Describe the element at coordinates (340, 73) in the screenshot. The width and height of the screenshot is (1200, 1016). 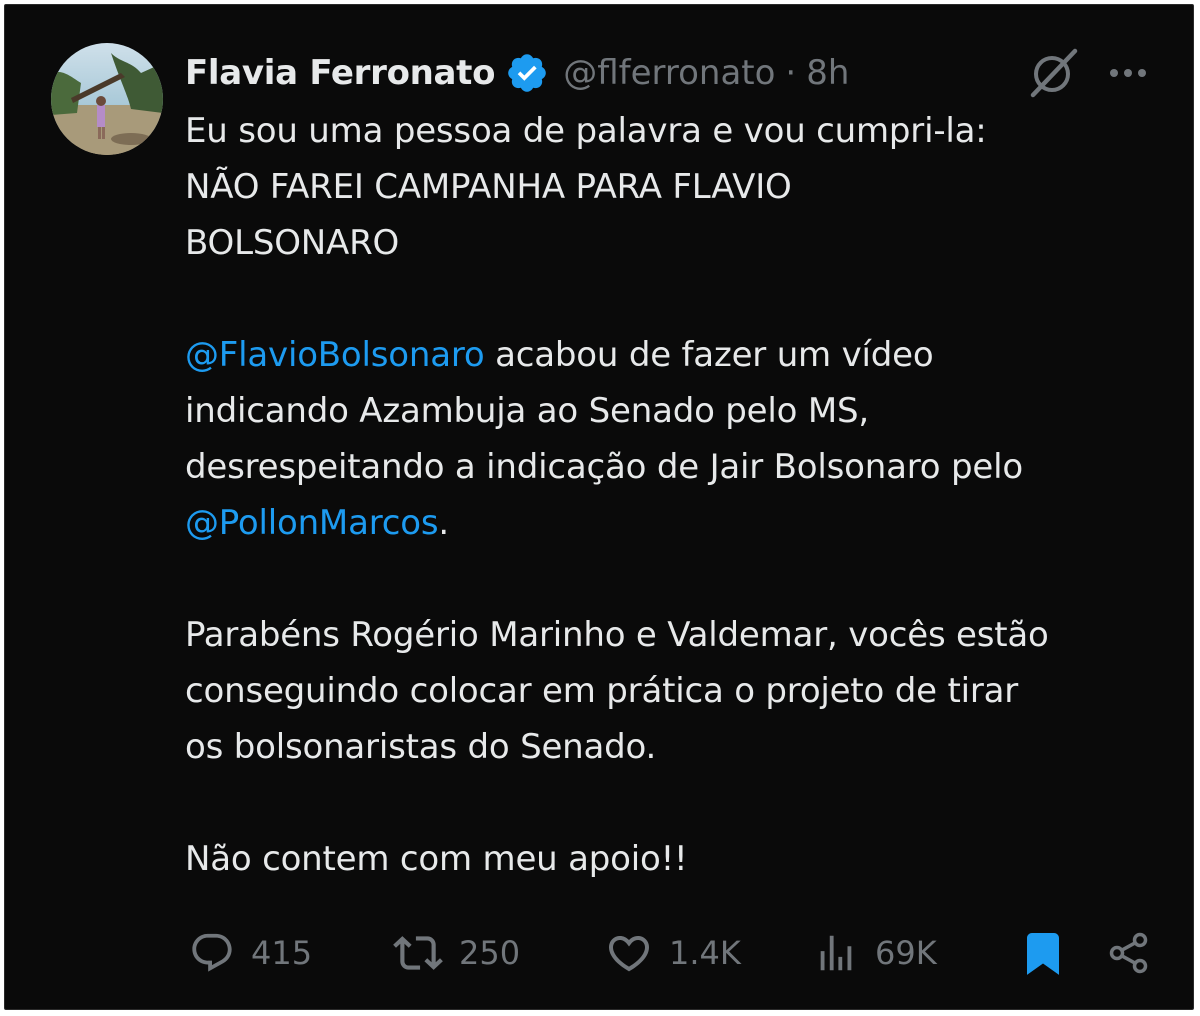
I see `author-name: Flavia Ferronato` at that location.